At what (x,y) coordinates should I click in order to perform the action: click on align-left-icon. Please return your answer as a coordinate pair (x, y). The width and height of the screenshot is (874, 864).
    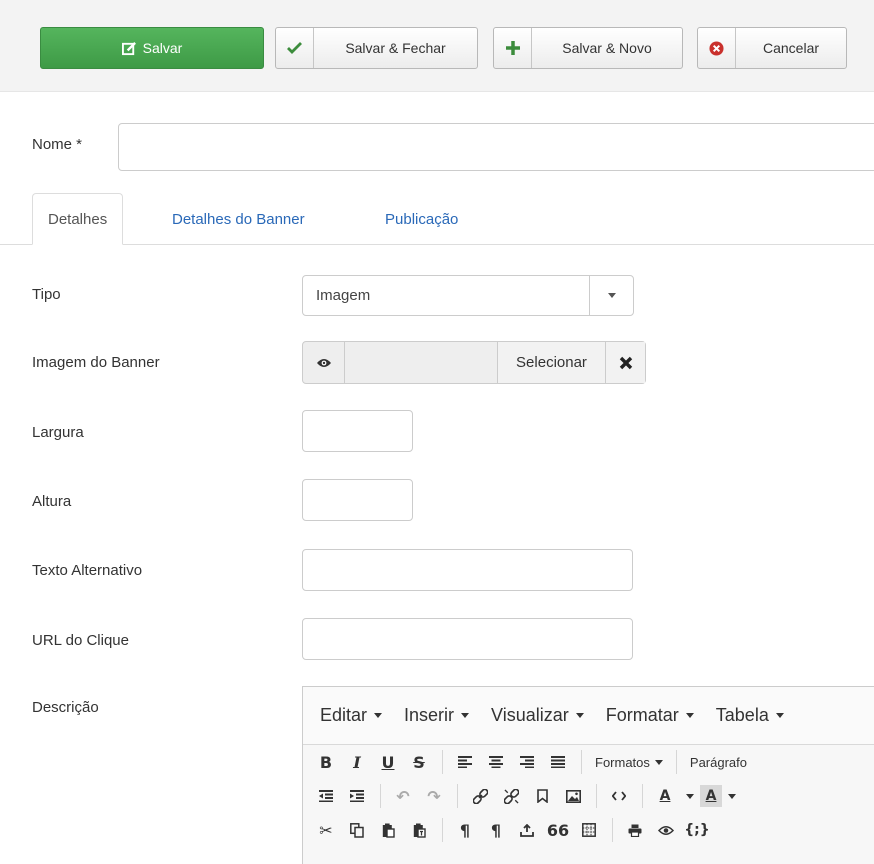
    Looking at the image, I should click on (465, 762).